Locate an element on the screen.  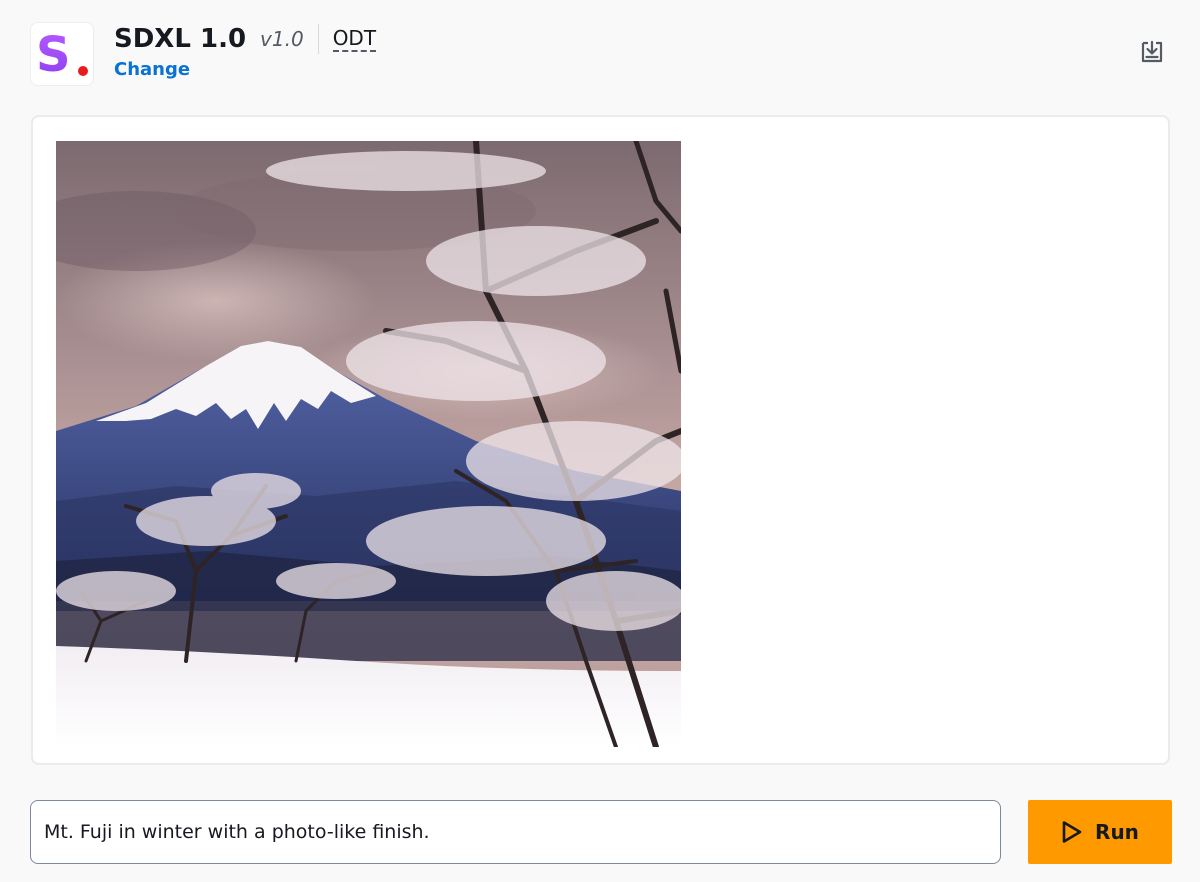
header: S SDXL 1.0 v1.0 ODT Change is located at coordinates (605, 55).